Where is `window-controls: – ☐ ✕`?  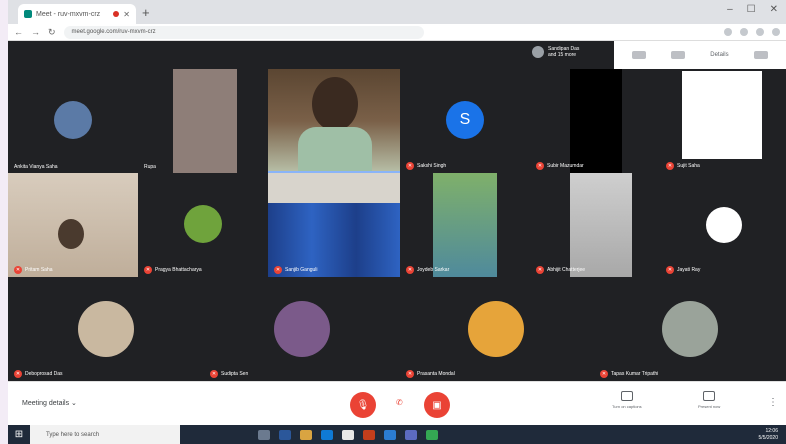
window-controls: – ☐ ✕ is located at coordinates (752, 9).